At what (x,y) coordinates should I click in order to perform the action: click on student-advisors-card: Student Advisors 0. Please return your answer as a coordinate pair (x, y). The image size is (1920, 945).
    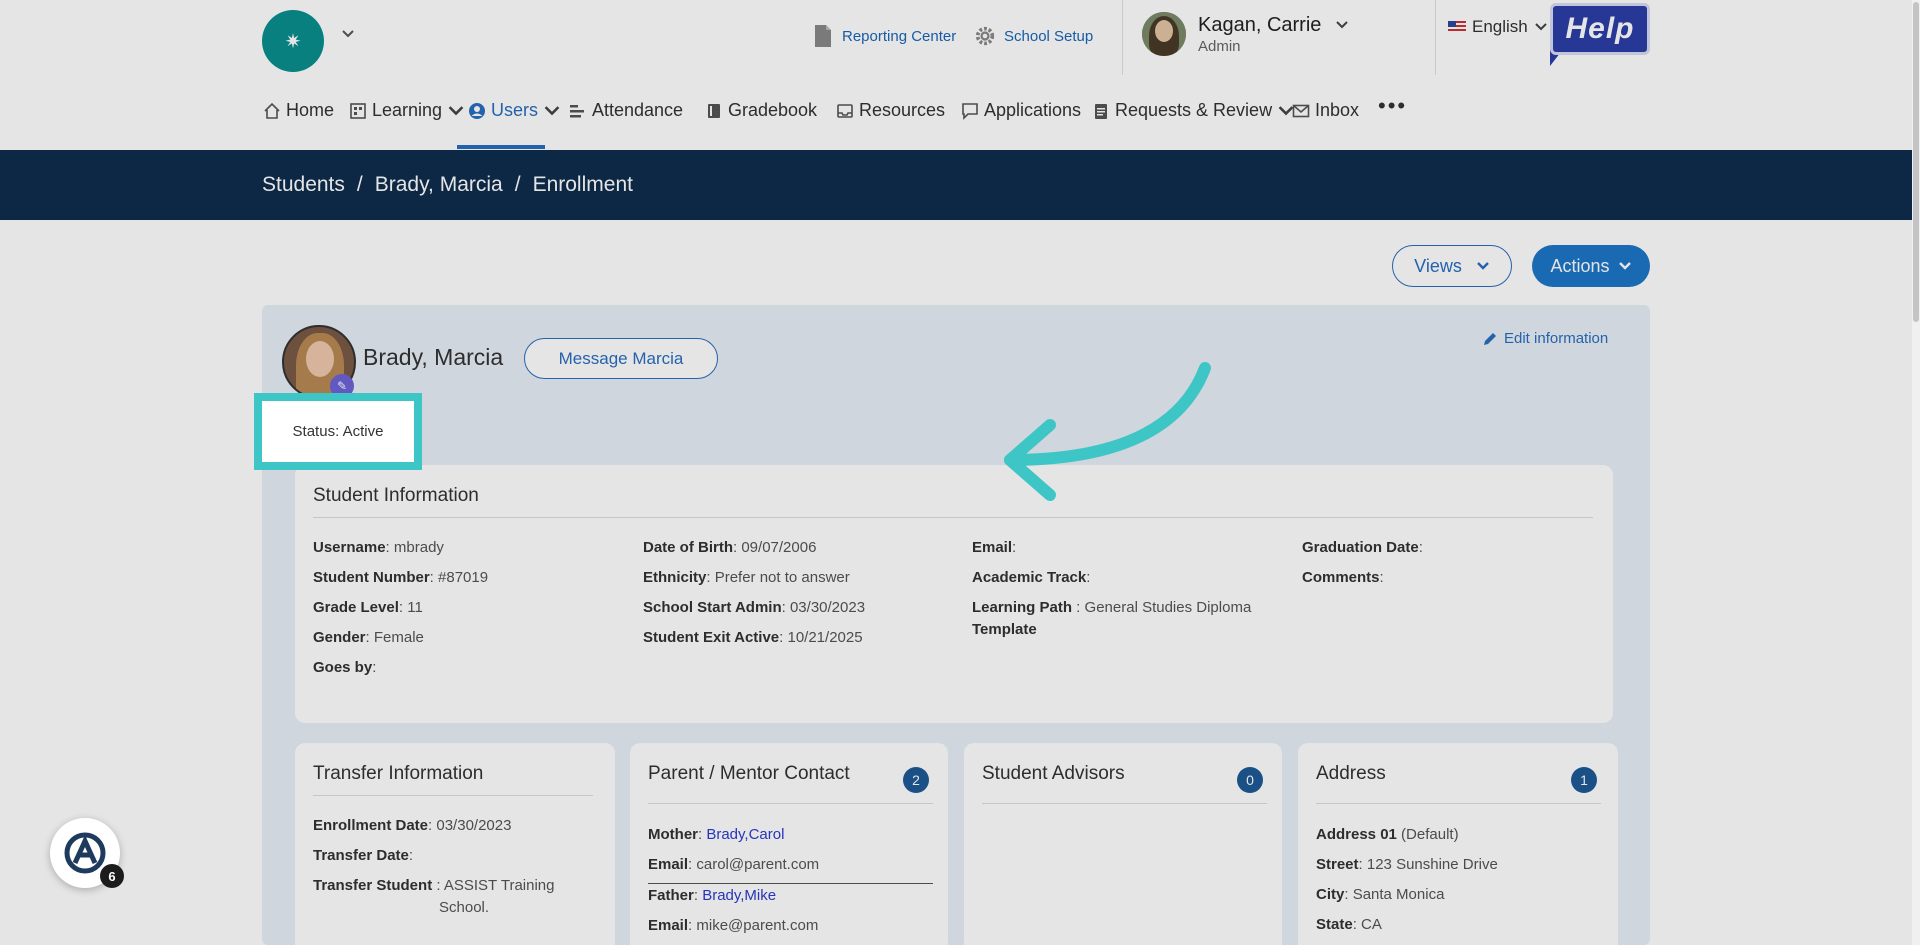
    Looking at the image, I should click on (1123, 844).